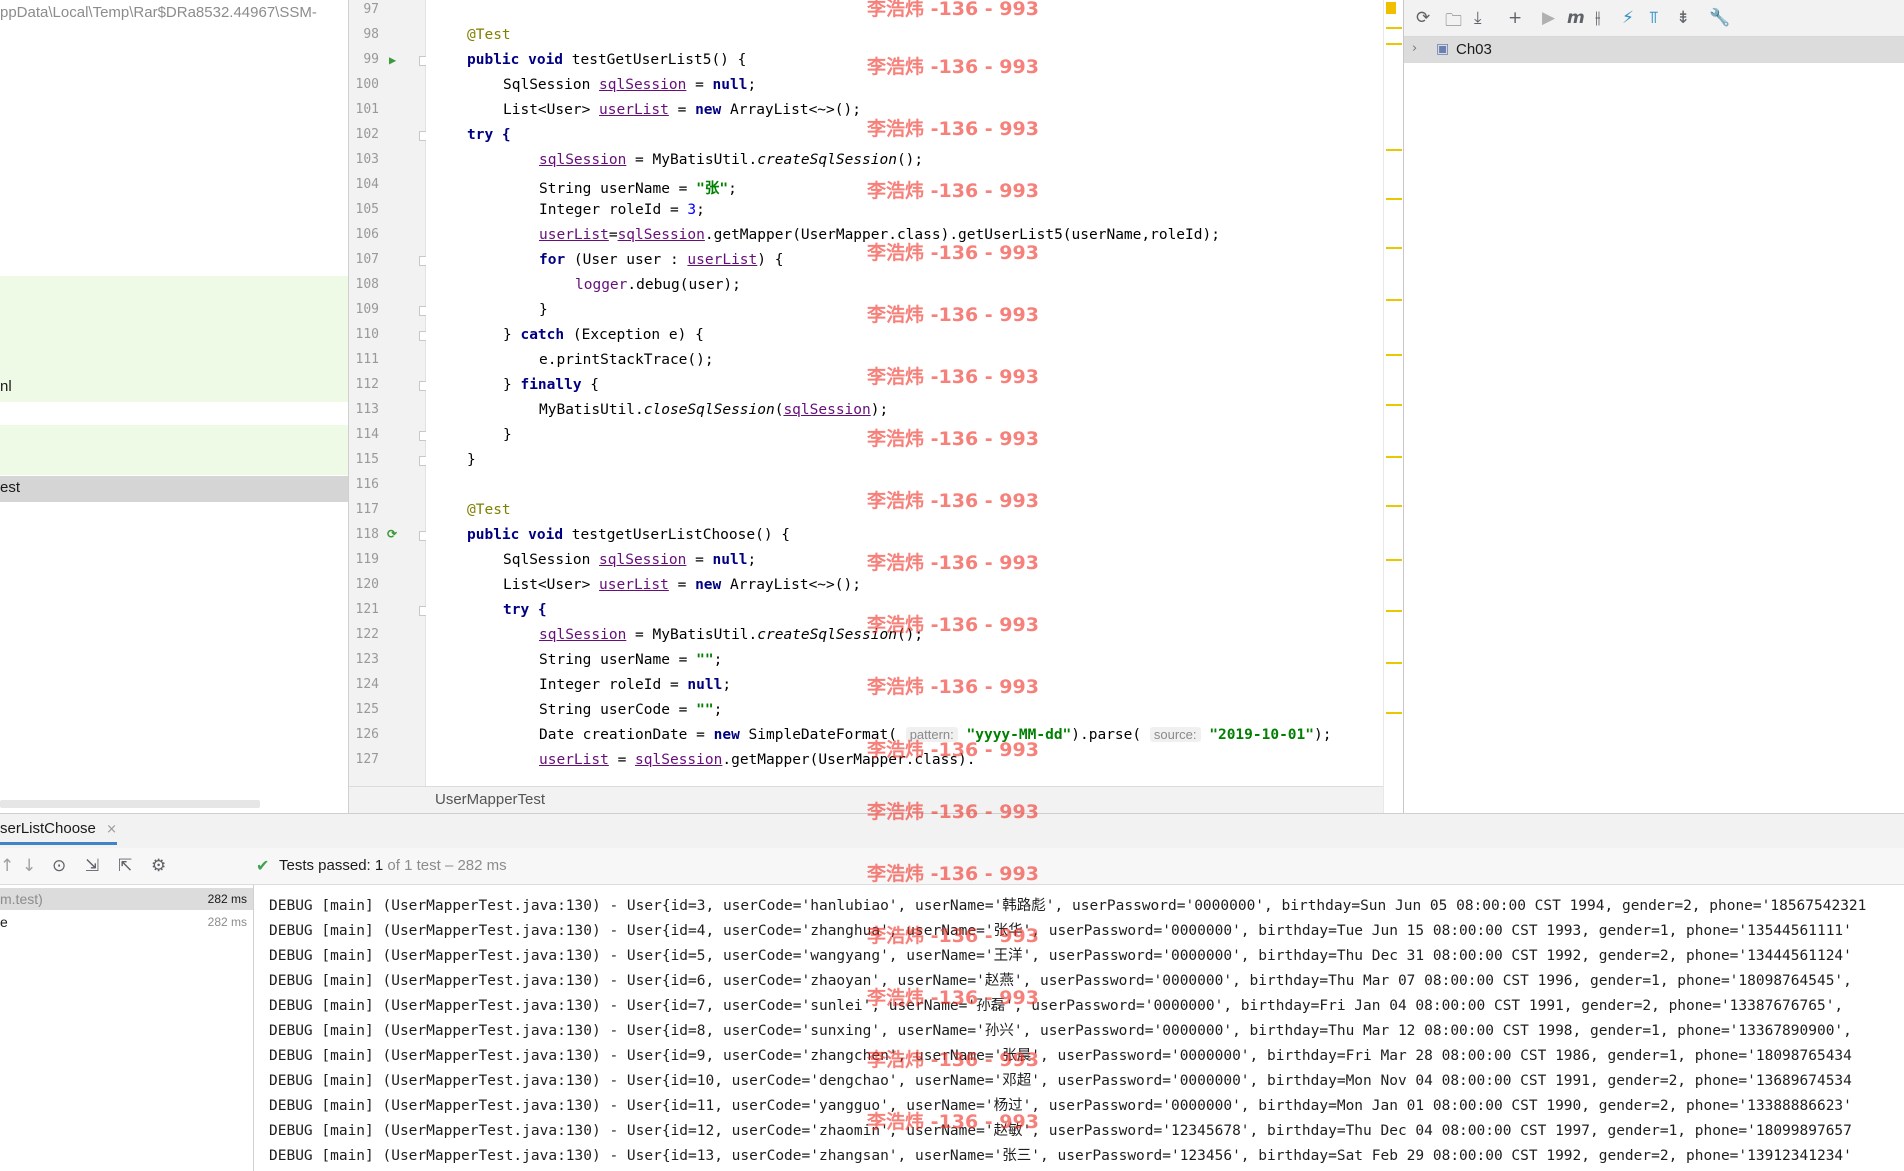  I want to click on download-icon: ⤓, so click(1478, 18).